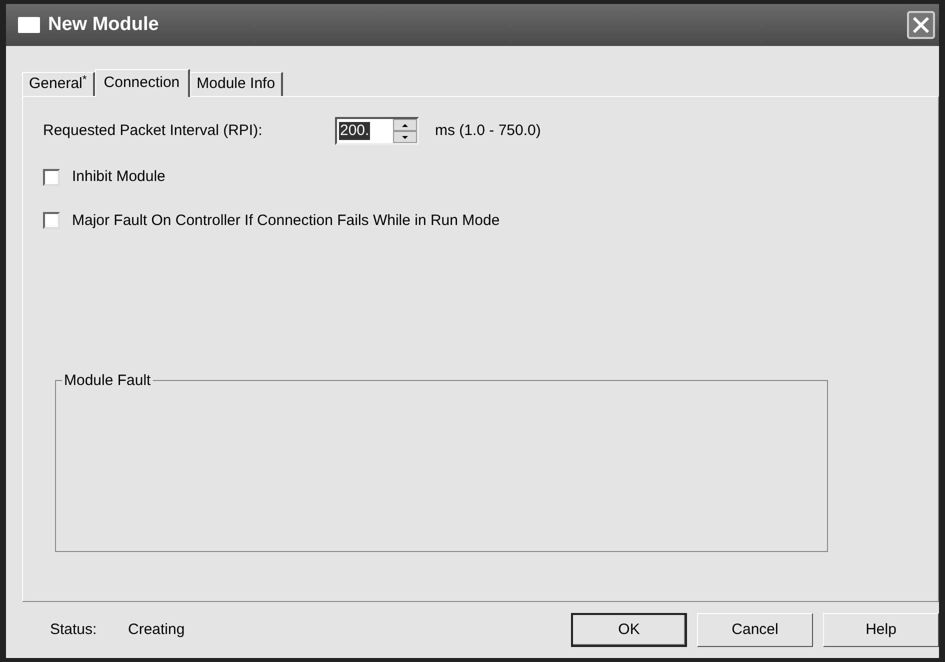 This screenshot has height=662, width=945. I want to click on tab: Connection, so click(142, 83).